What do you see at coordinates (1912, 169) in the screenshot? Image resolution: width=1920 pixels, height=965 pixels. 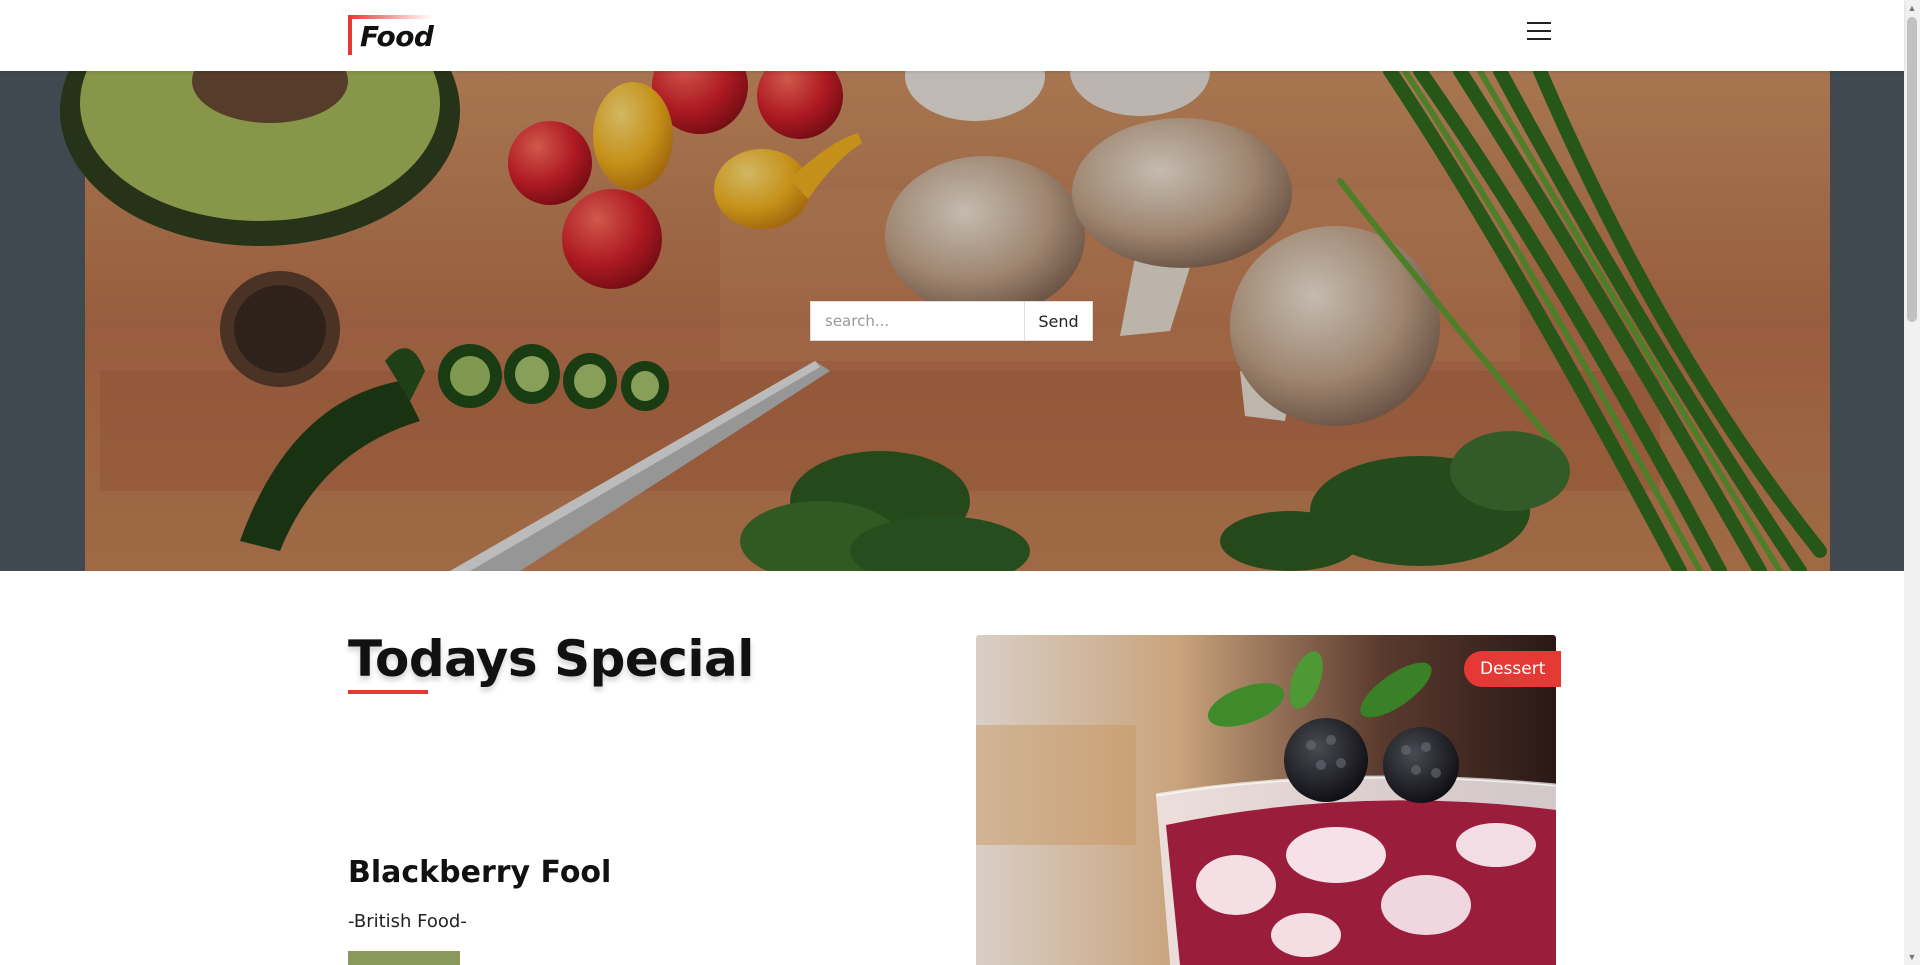 I see `scrollbar-thumb` at bounding box center [1912, 169].